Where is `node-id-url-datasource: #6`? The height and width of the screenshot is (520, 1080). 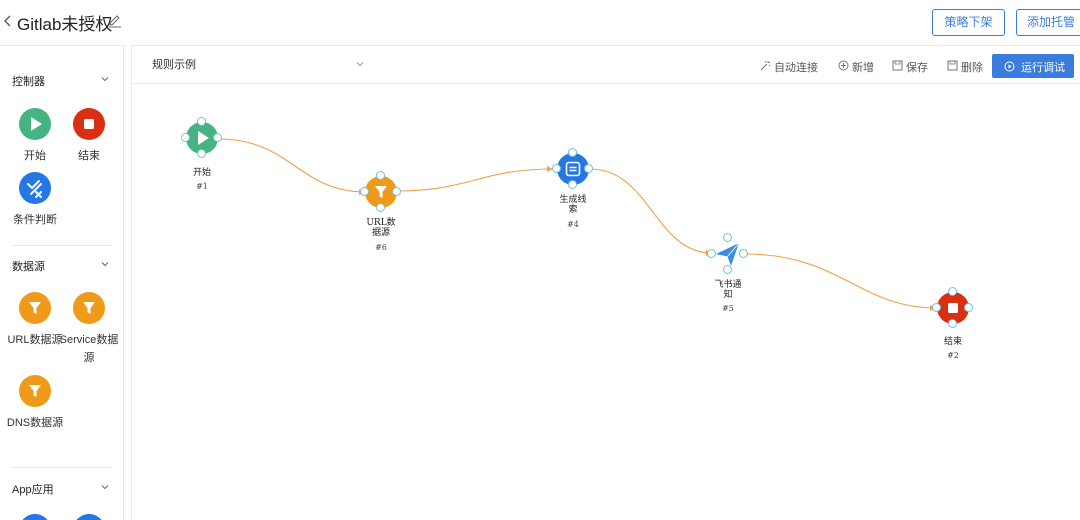 node-id-url-datasource: #6 is located at coordinates (381, 247).